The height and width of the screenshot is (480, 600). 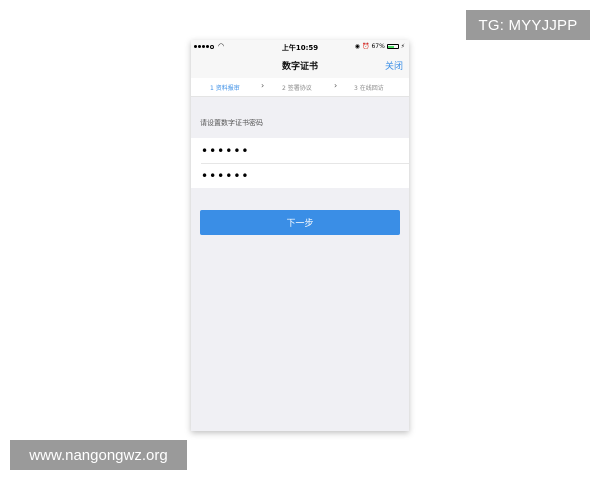 I want to click on charging-icon: ⚡, so click(x=402, y=46).